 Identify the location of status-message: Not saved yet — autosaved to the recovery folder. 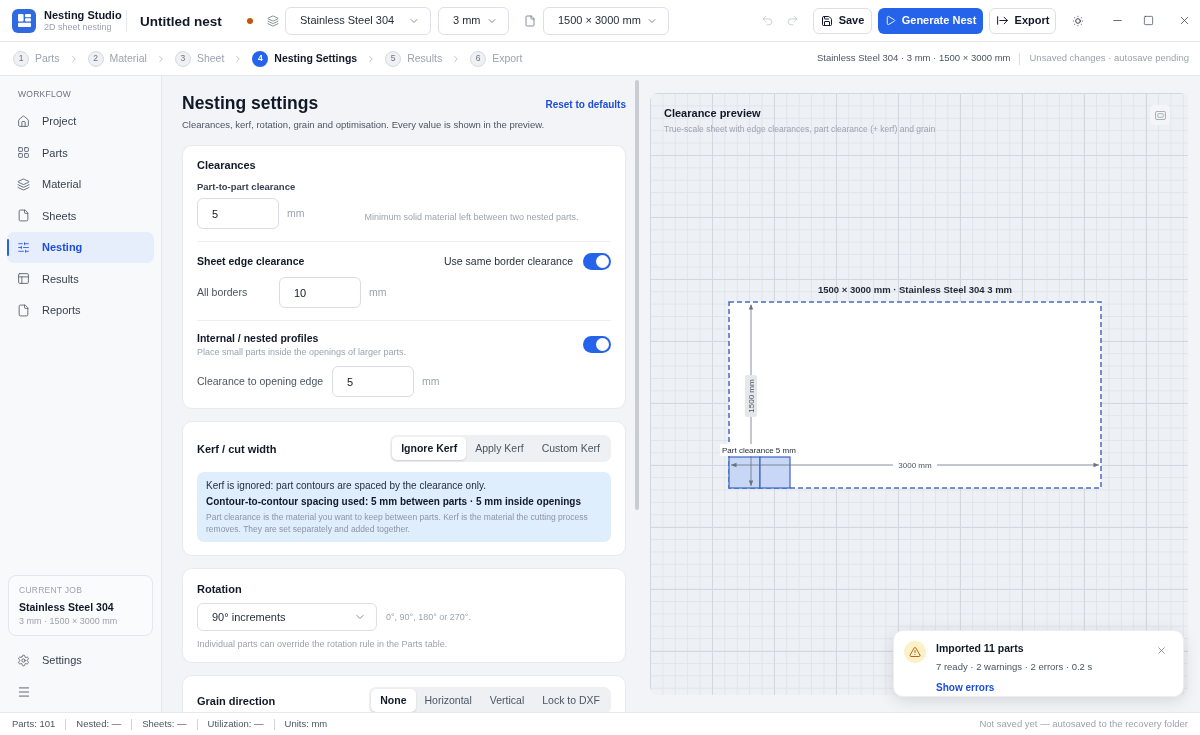
(1083, 723).